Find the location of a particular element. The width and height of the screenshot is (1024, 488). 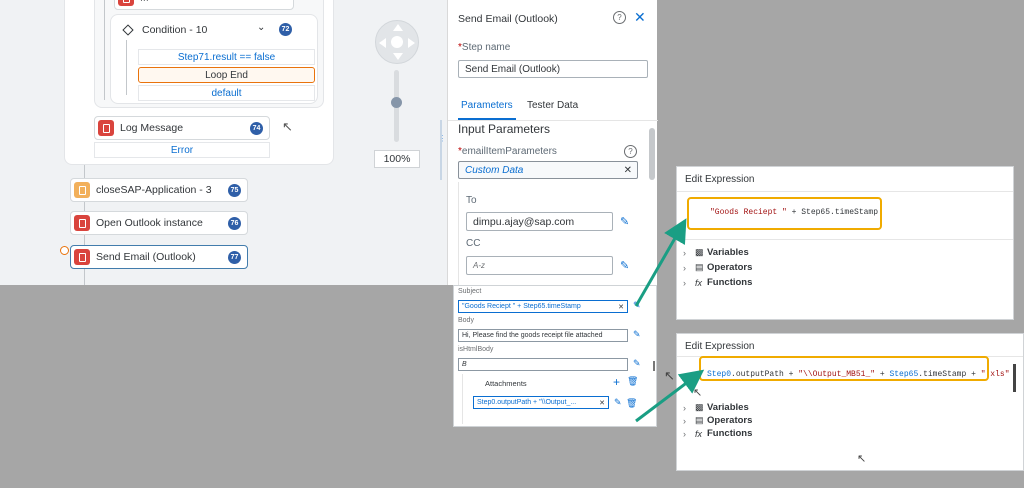

panel-scrollbar is located at coordinates (652, 154).